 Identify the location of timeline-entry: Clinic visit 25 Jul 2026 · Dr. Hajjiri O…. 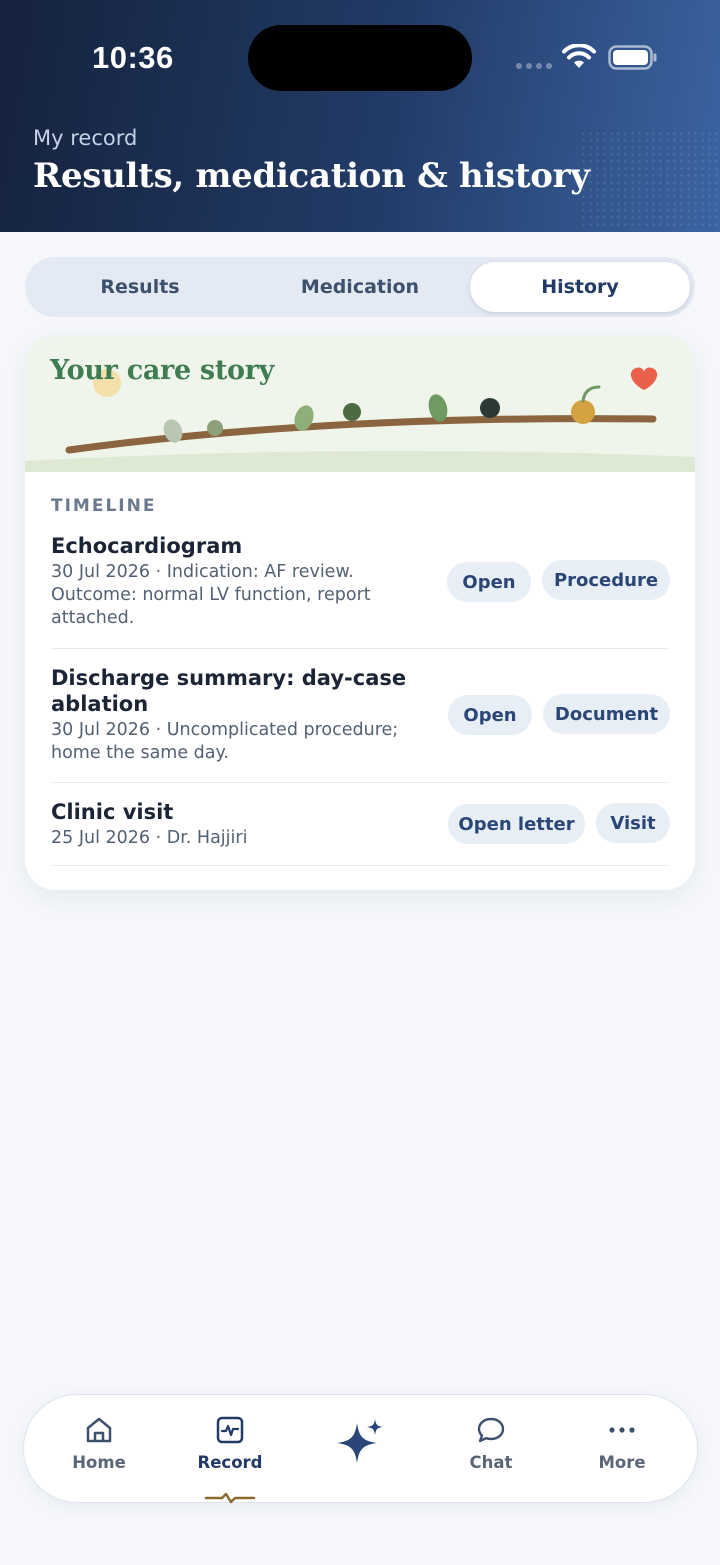
(360, 832).